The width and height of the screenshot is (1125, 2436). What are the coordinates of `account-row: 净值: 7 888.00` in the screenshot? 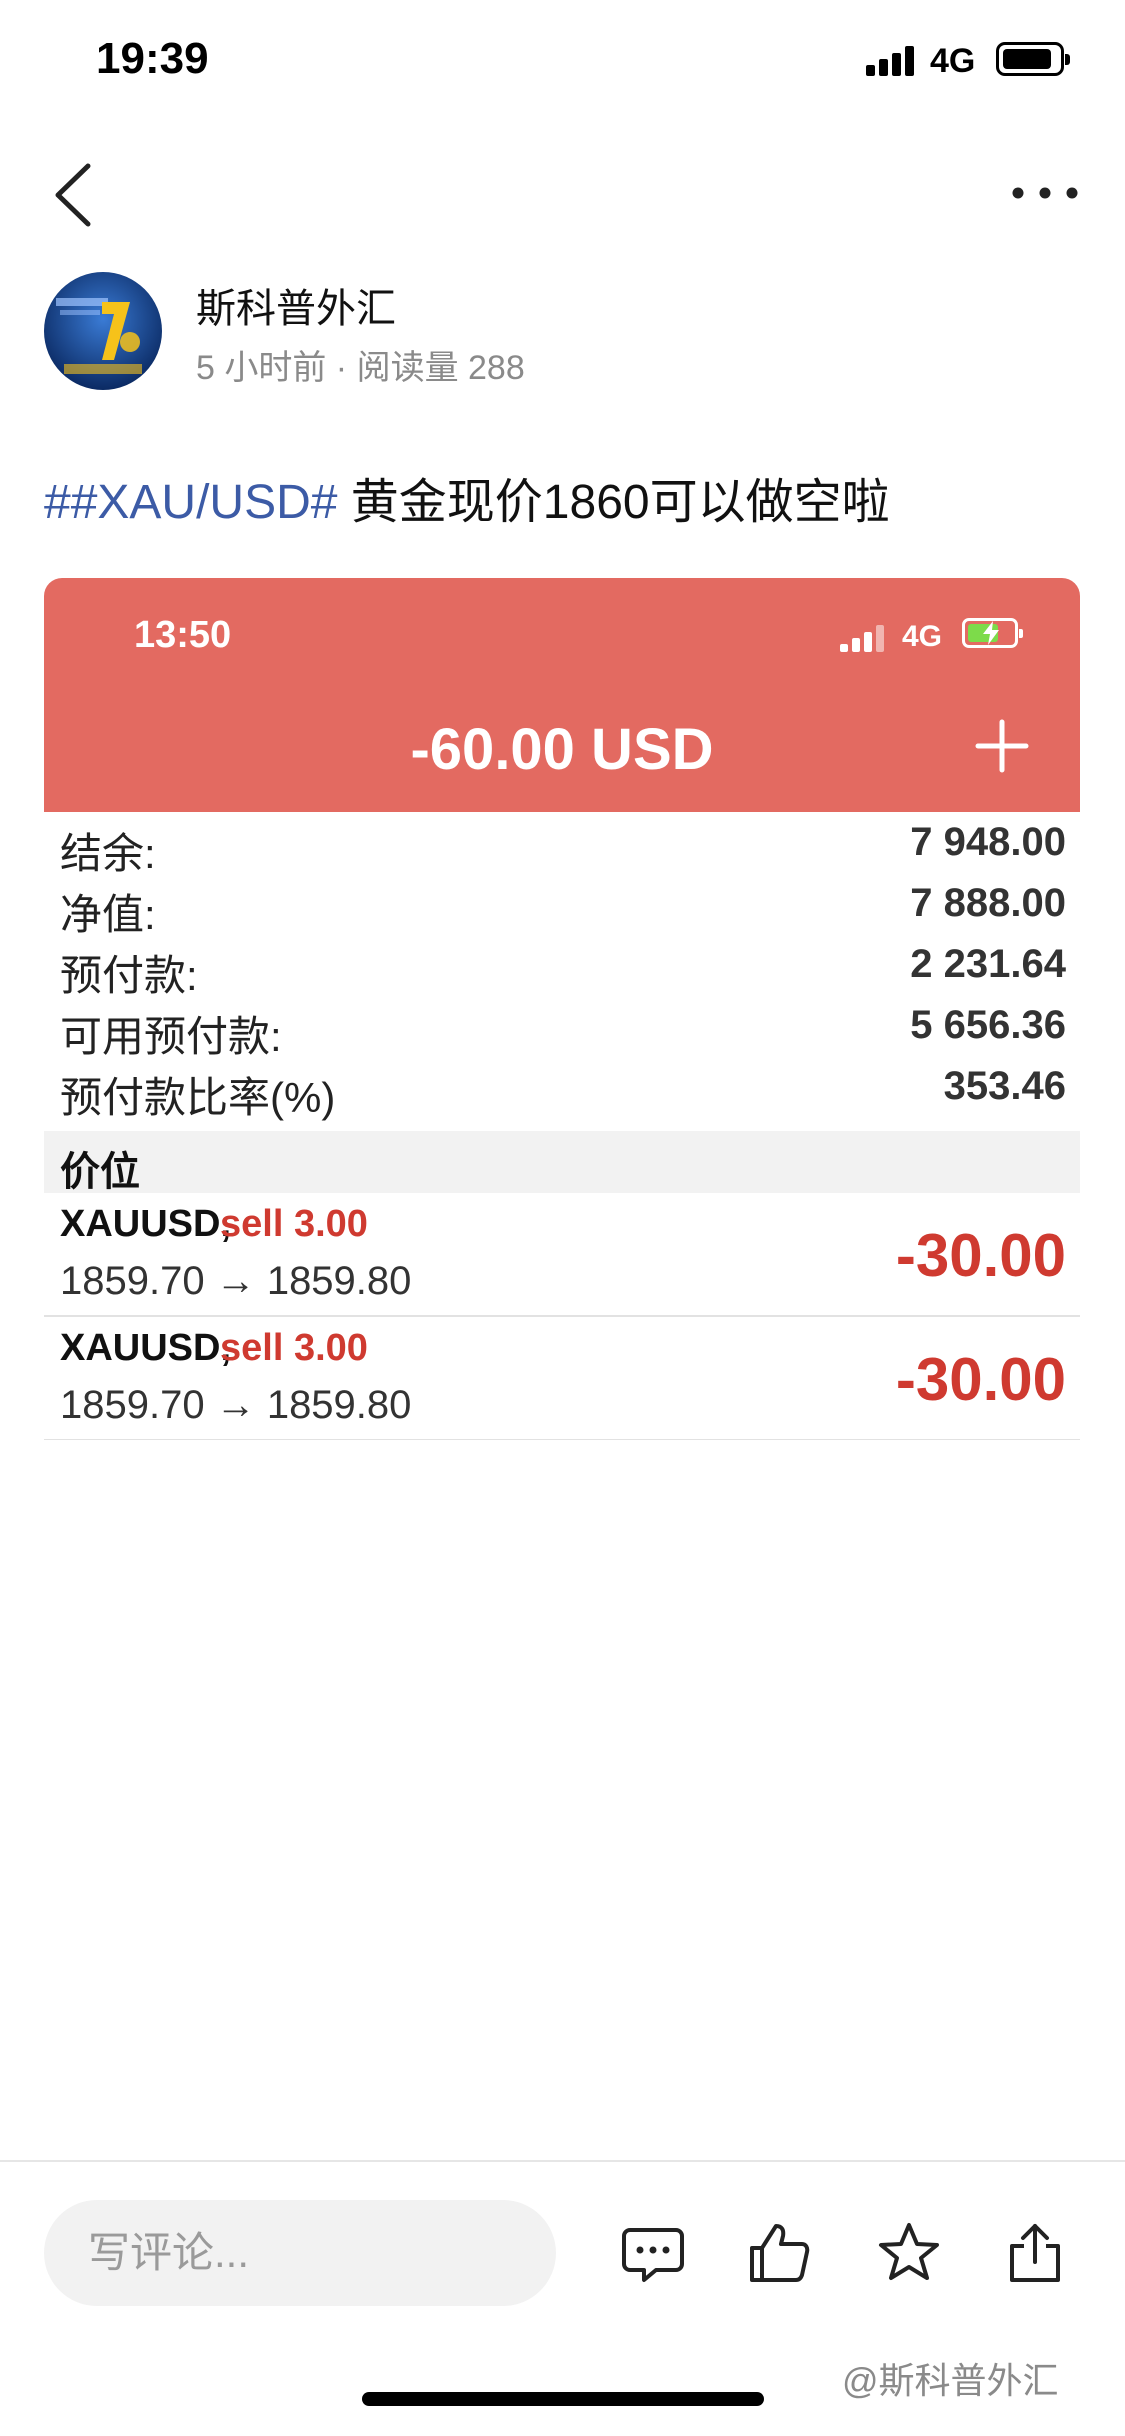 It's located at (562, 905).